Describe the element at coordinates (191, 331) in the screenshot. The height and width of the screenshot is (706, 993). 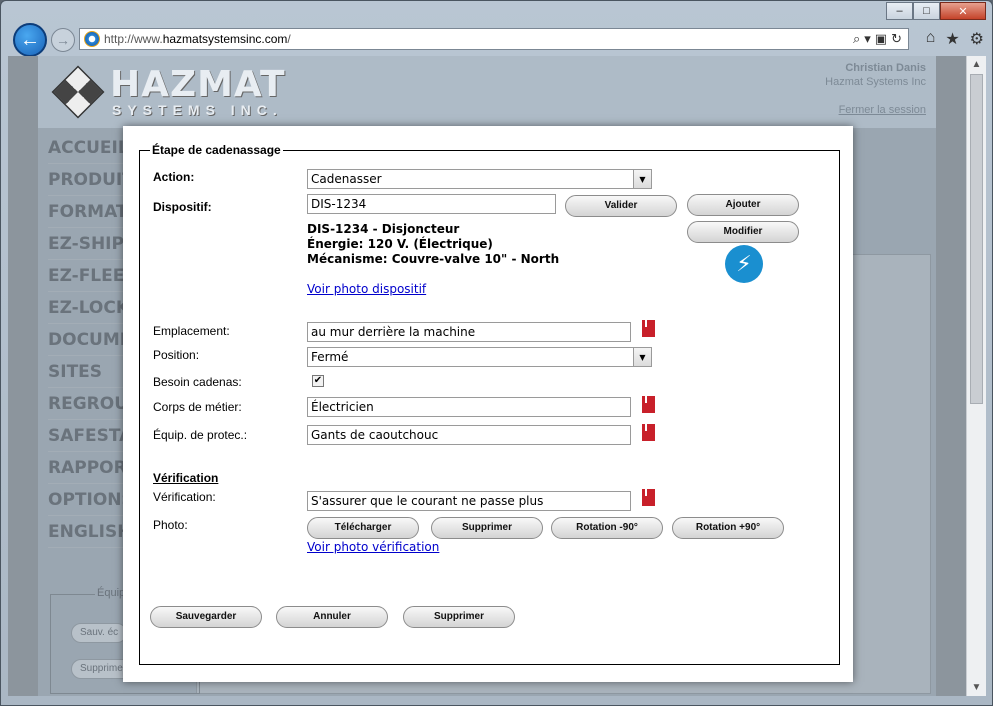
I see `location-label: Emplacement:` at that location.